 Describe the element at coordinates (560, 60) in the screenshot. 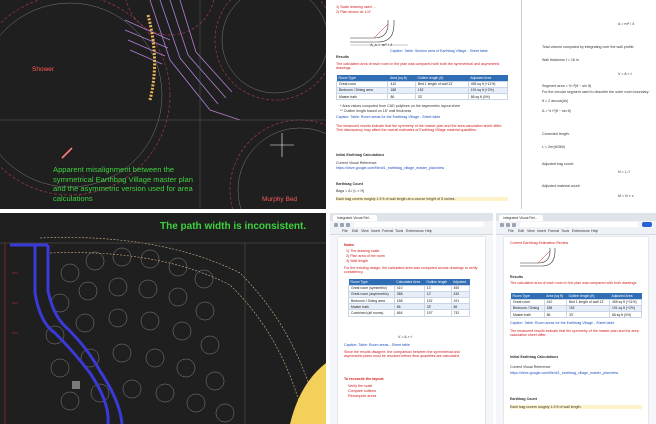

I see `formula-line: Wall thickness t = 16 in` at that location.